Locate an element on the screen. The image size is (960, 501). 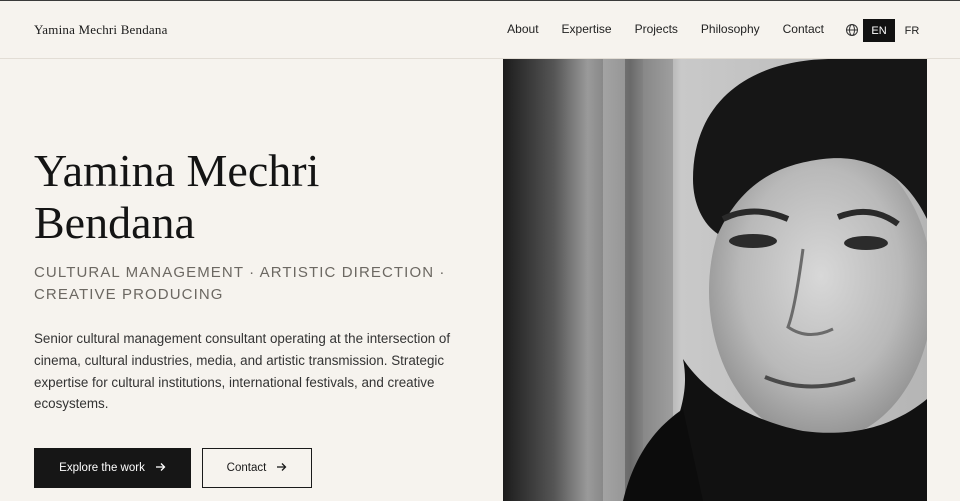
explore-work-label: Explore the work is located at coordinates (102, 468).